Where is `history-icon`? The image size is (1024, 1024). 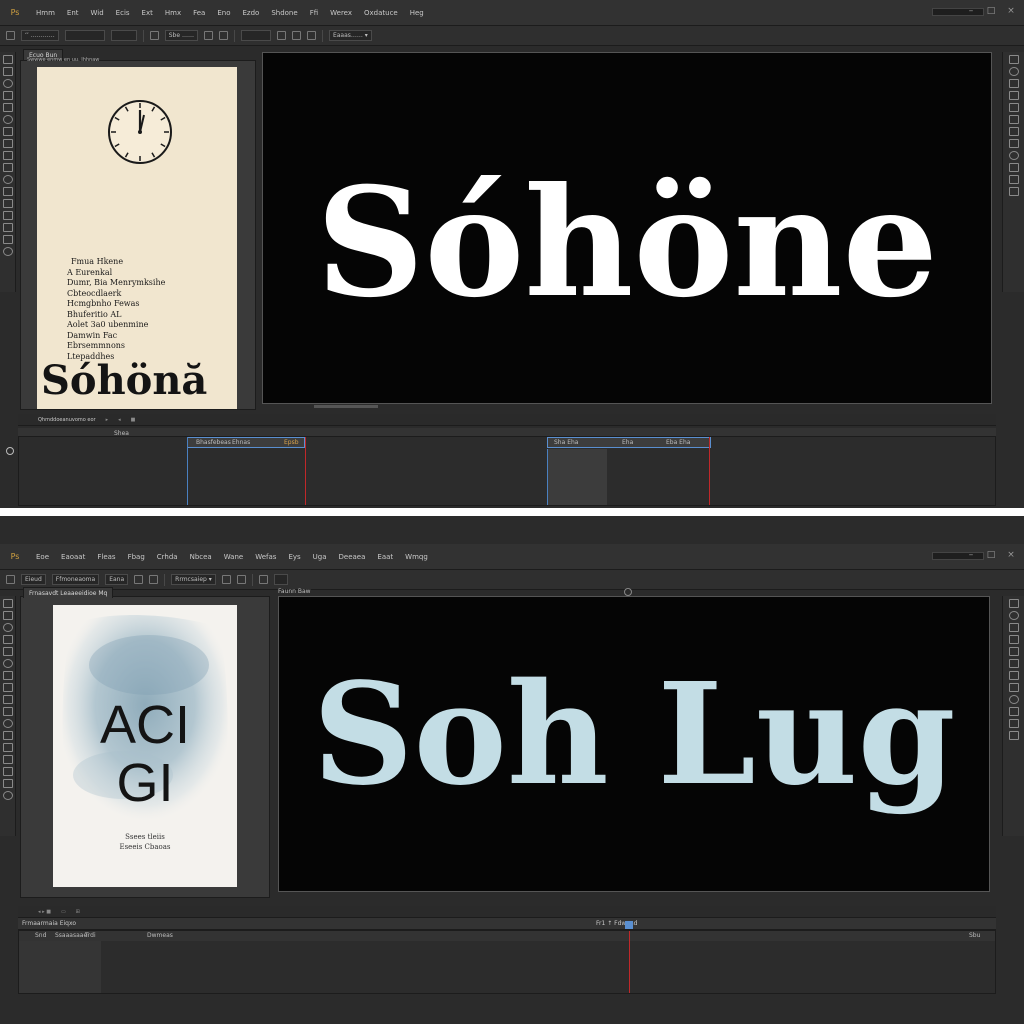
history-icon is located at coordinates (1013, 663).